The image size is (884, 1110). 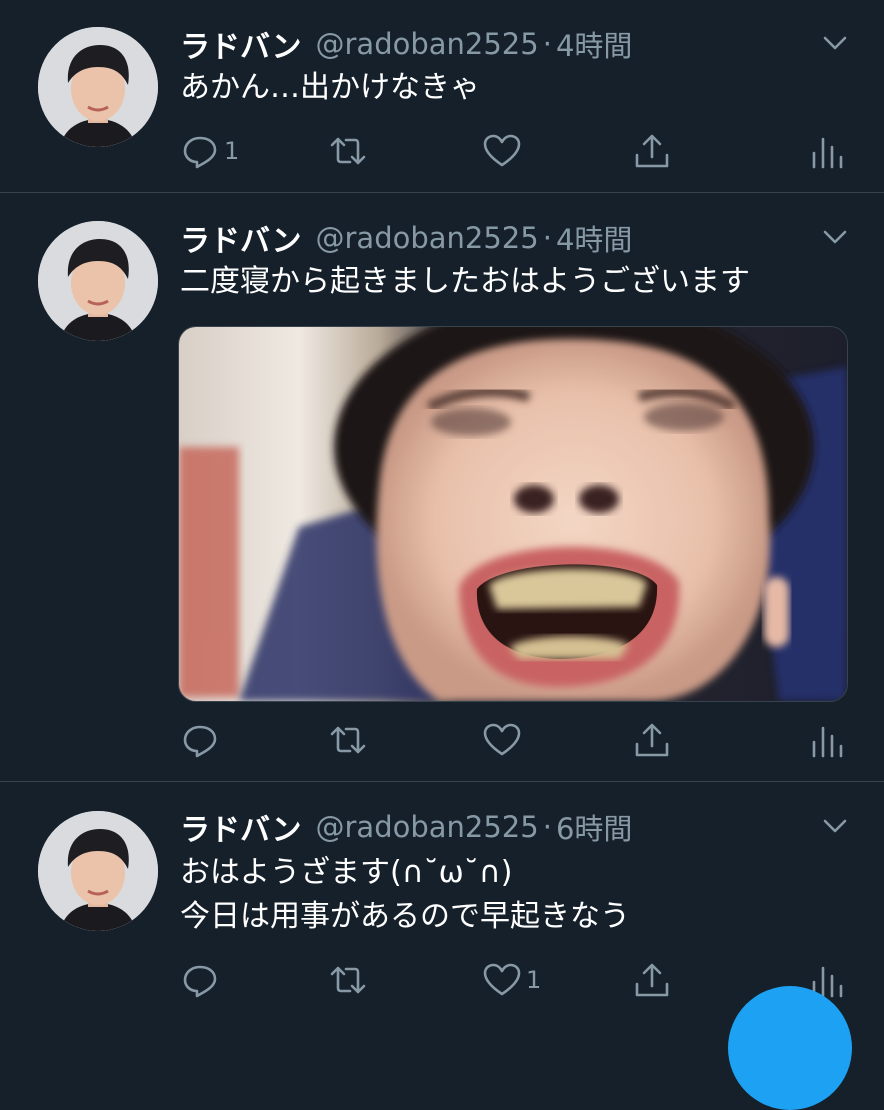 I want to click on tweet-actions, so click(x=512, y=740).